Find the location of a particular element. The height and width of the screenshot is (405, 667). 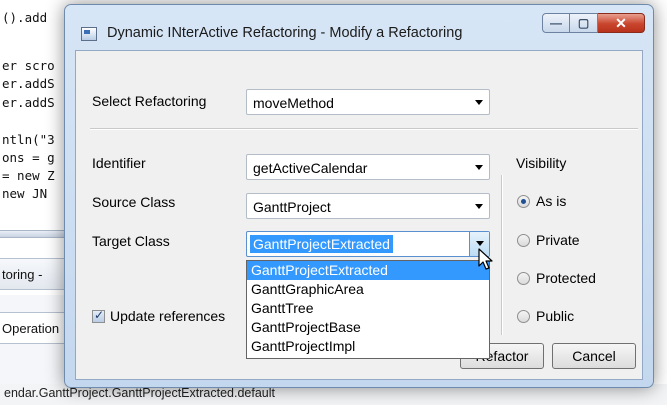

select-refactoring-combo: moveMethod is located at coordinates (368, 102).